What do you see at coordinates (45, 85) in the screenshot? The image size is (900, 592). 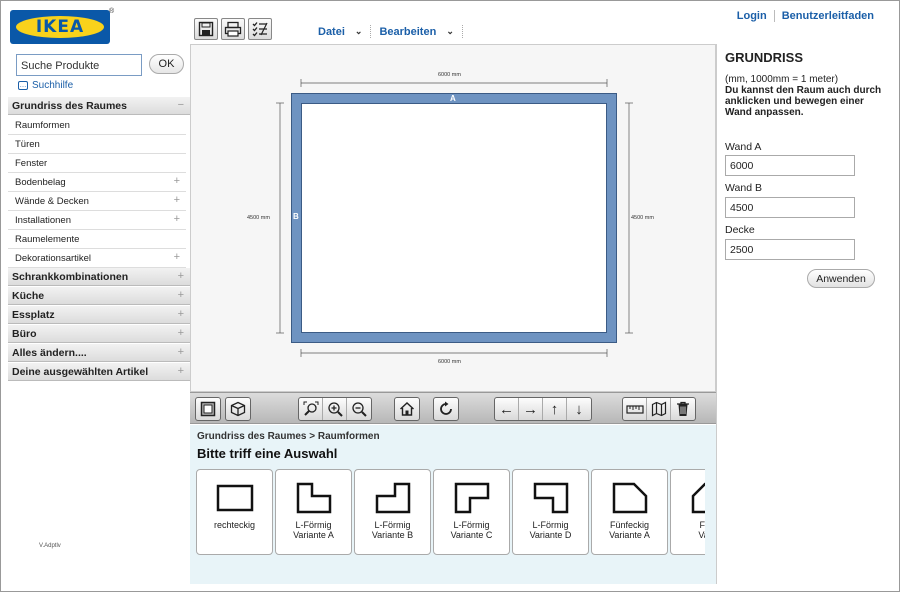 I see `search-help-link: … Suchhilfe` at bounding box center [45, 85].